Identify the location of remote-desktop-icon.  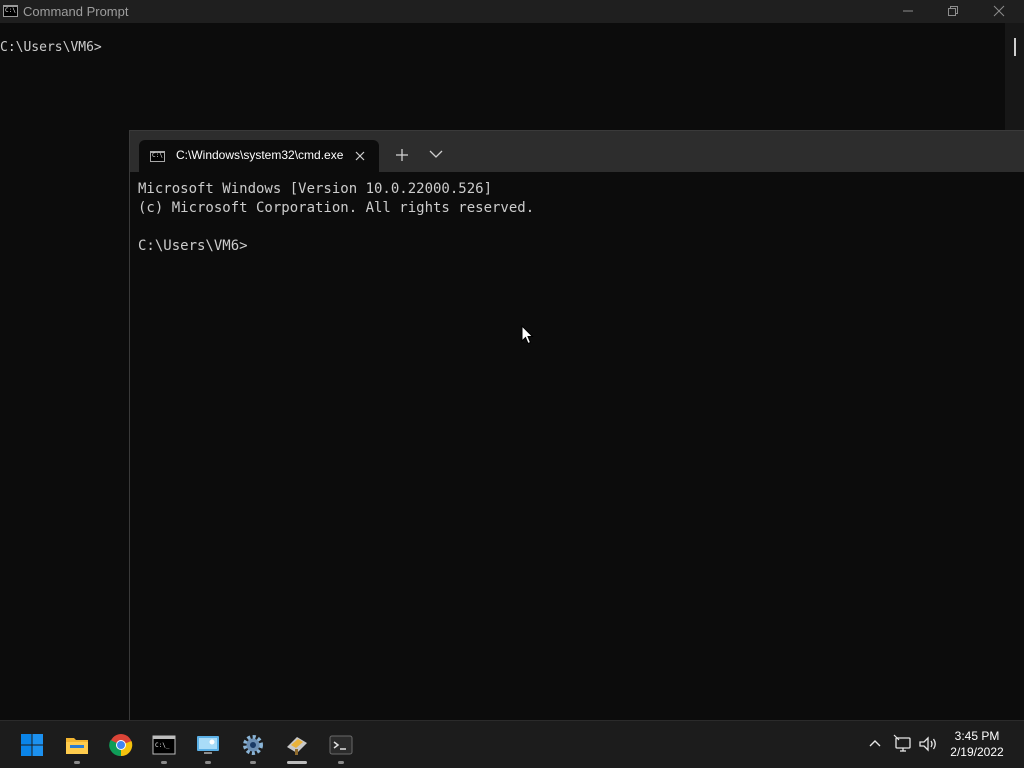
(208, 745).